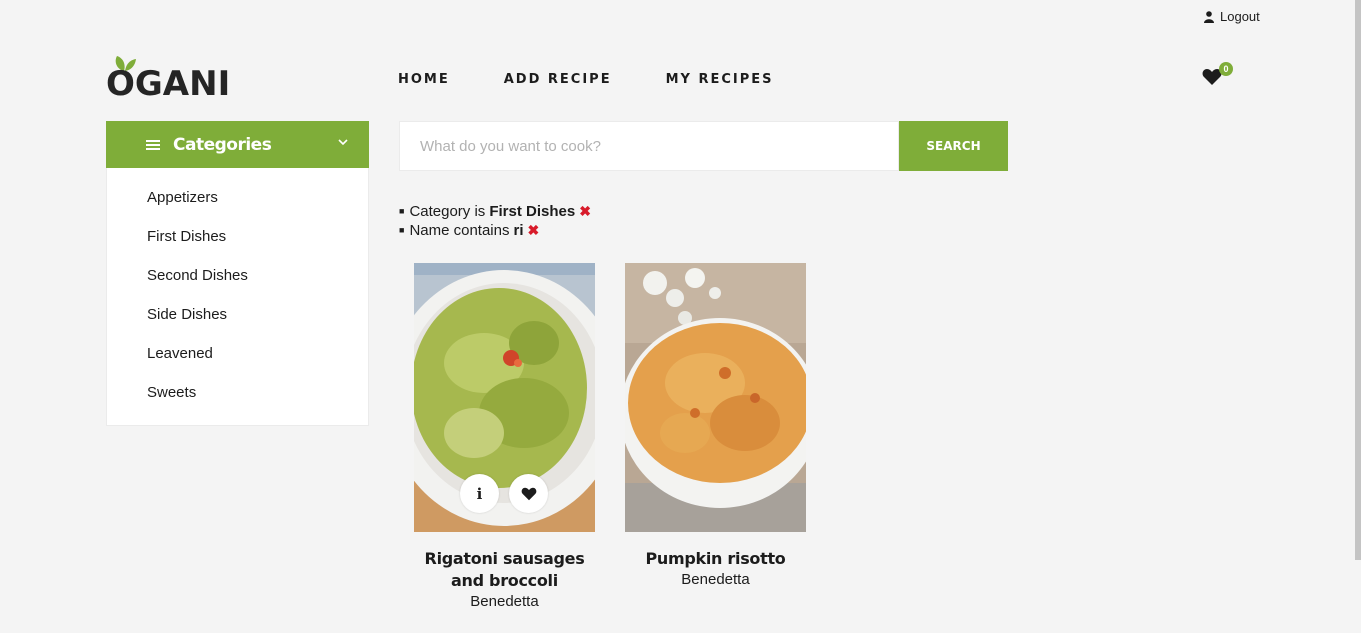  I want to click on category-item-side-dishes: Side Dishes, so click(237, 324).